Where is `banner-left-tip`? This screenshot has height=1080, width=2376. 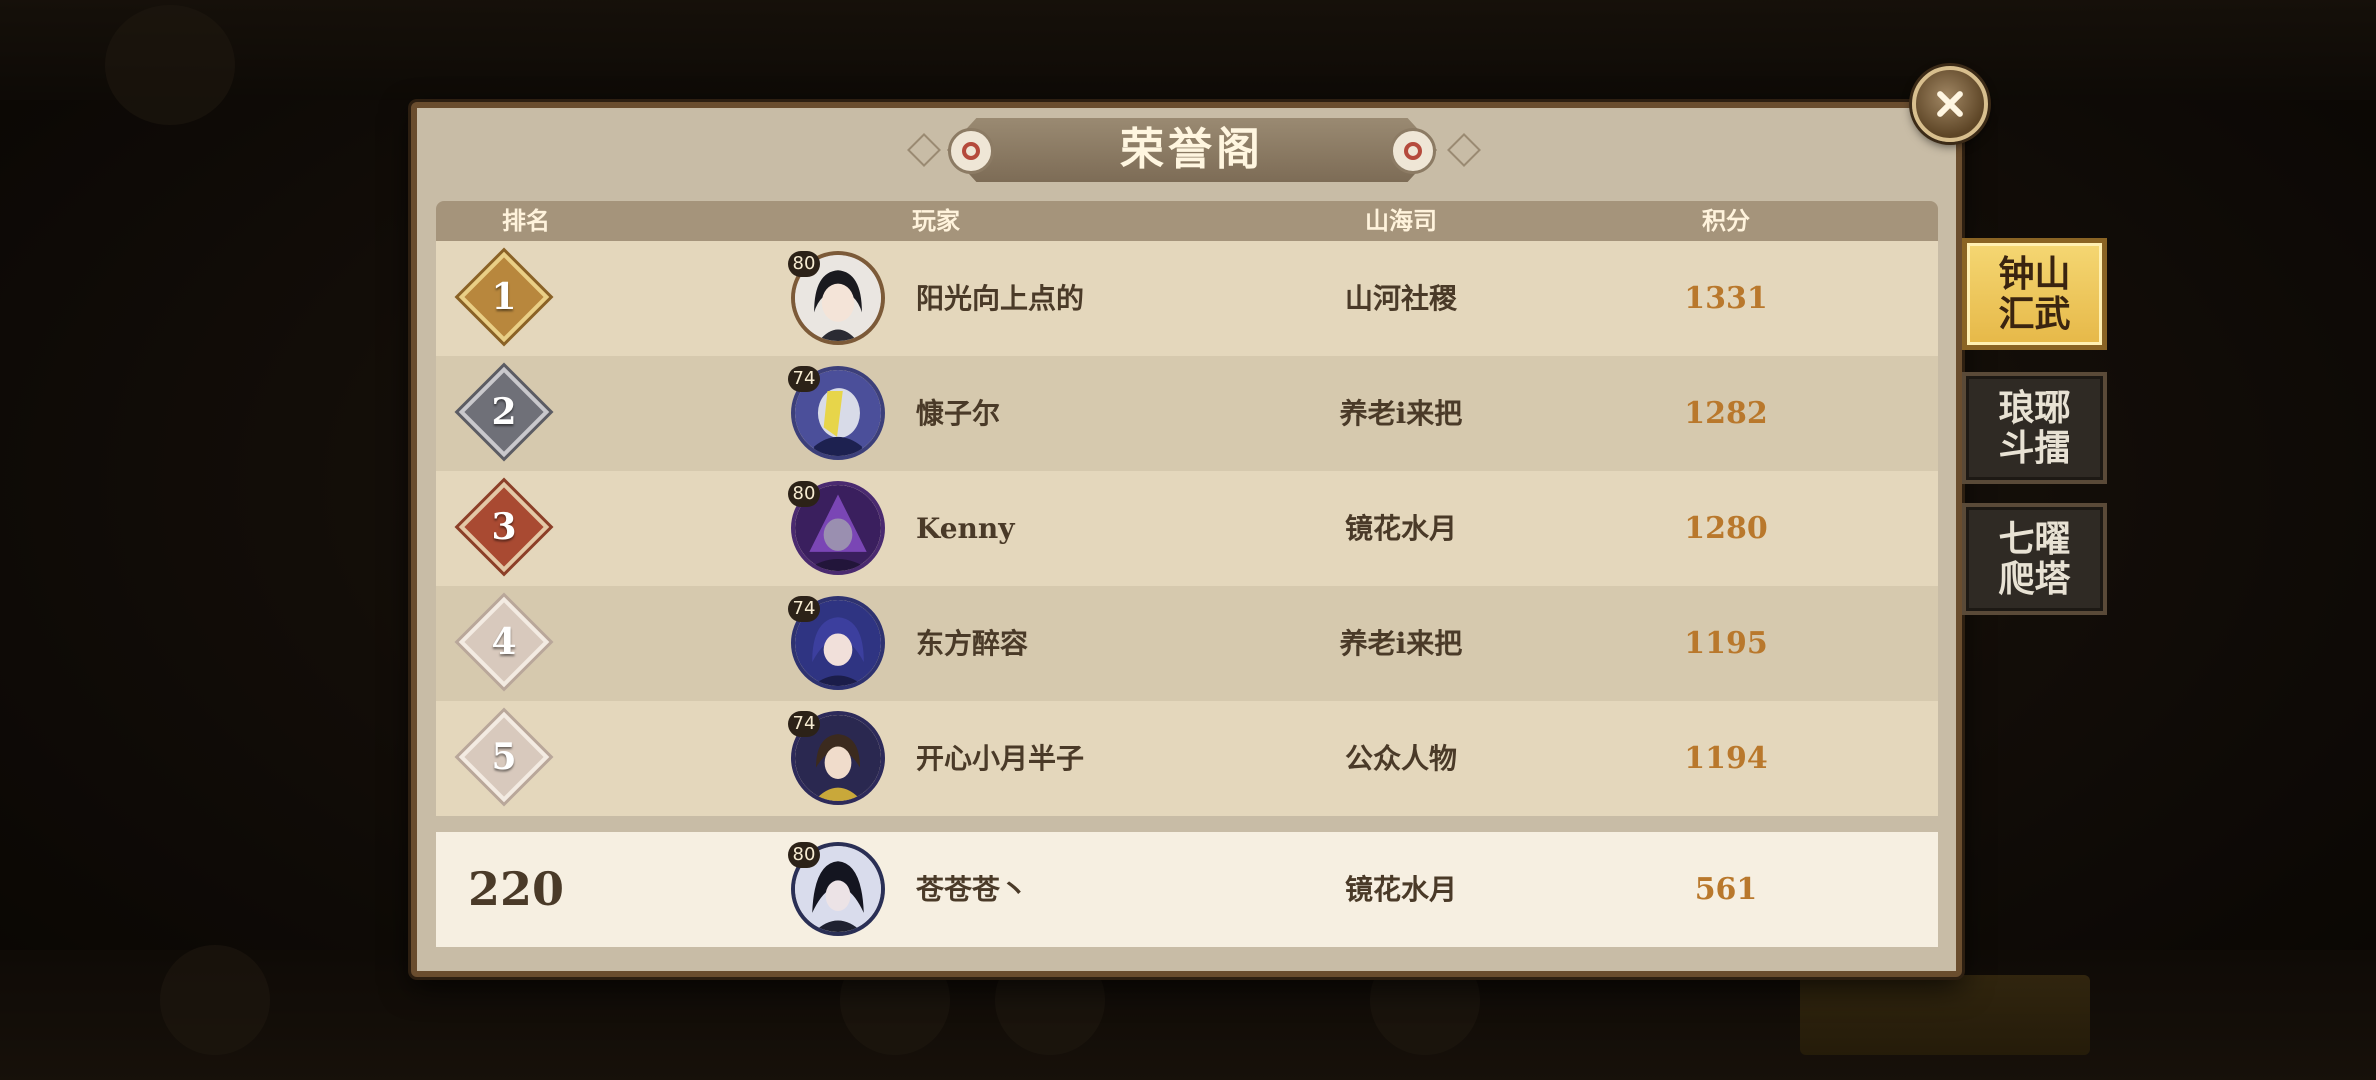 banner-left-tip is located at coordinates (924, 150).